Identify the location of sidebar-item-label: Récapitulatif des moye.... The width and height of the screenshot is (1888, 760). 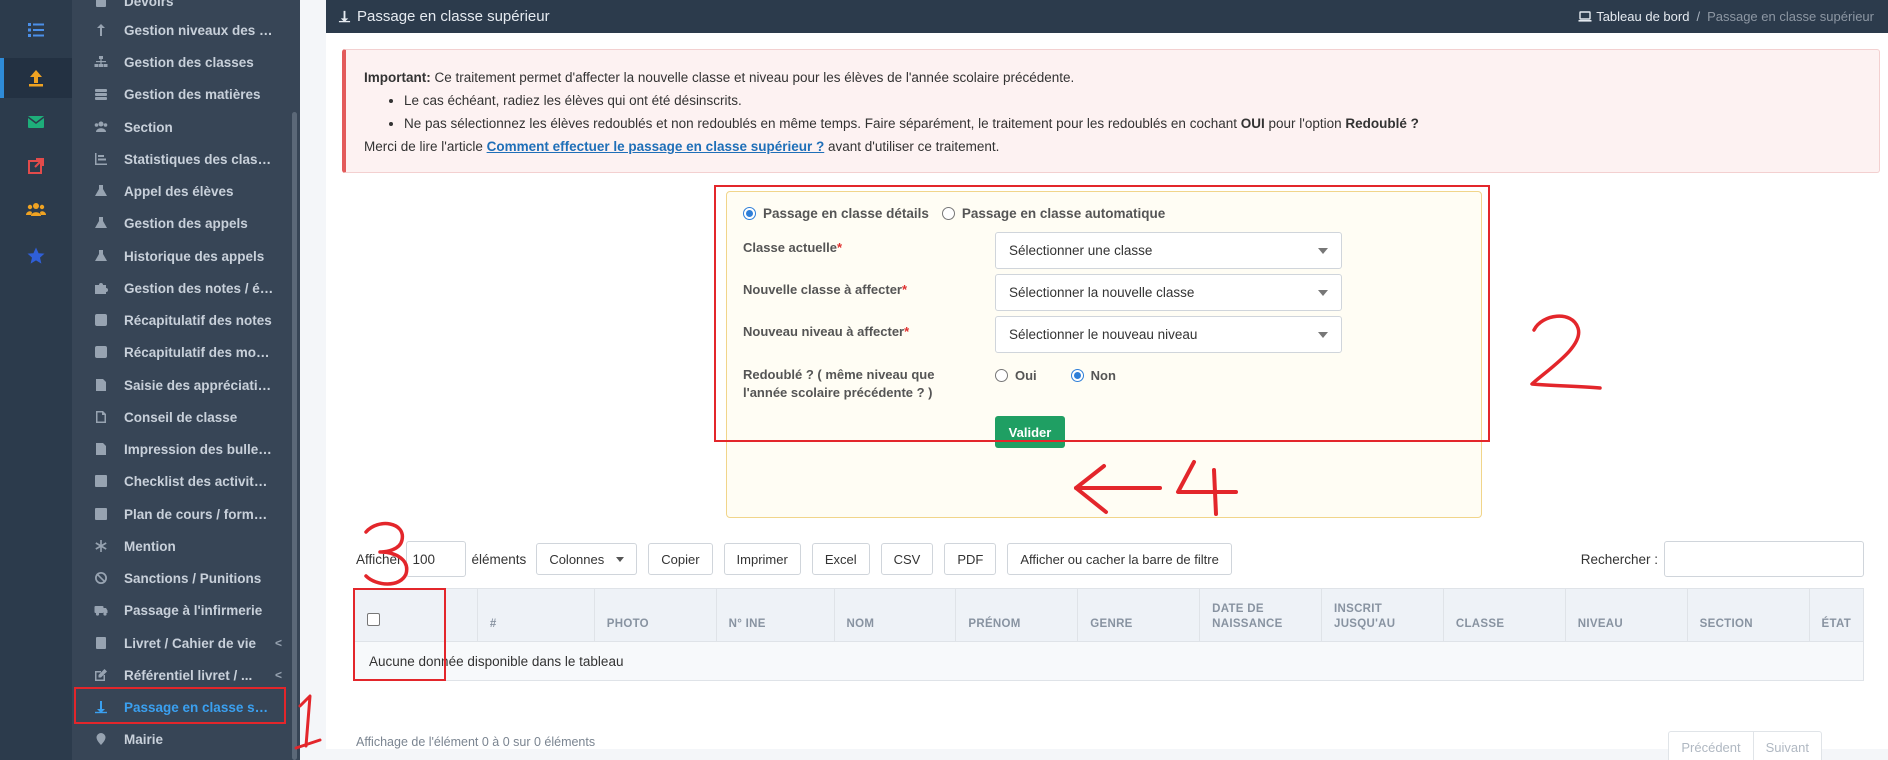
(199, 352).